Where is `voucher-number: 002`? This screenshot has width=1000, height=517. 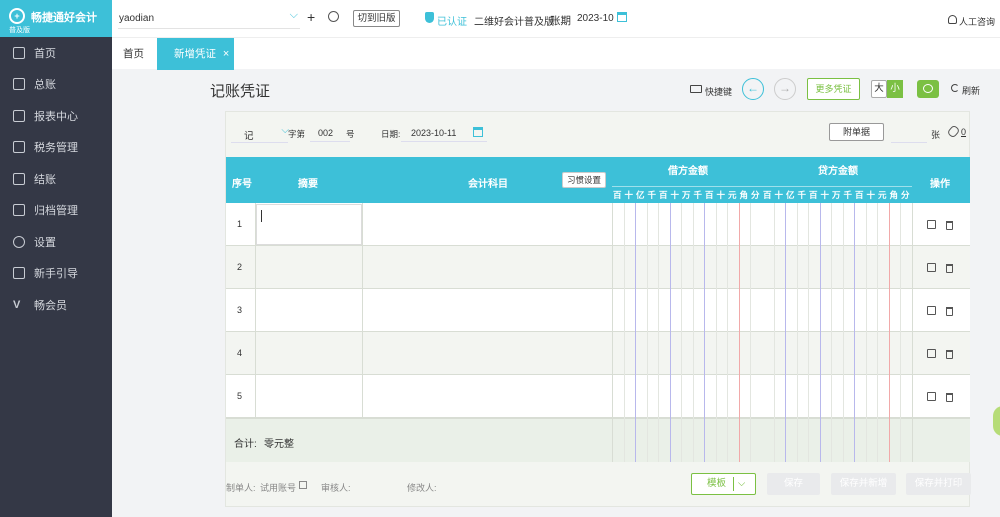
voucher-number: 002 is located at coordinates (330, 135).